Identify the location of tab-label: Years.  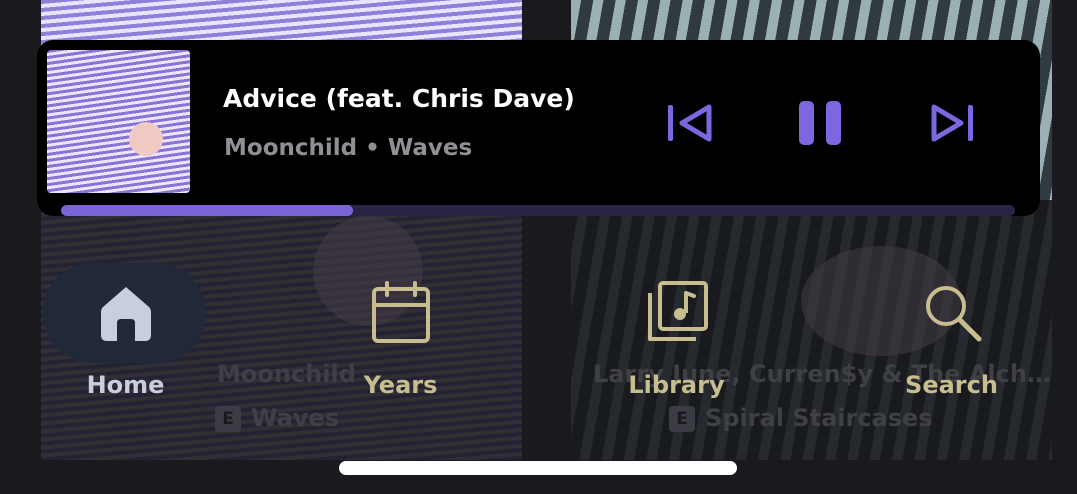
(400, 385).